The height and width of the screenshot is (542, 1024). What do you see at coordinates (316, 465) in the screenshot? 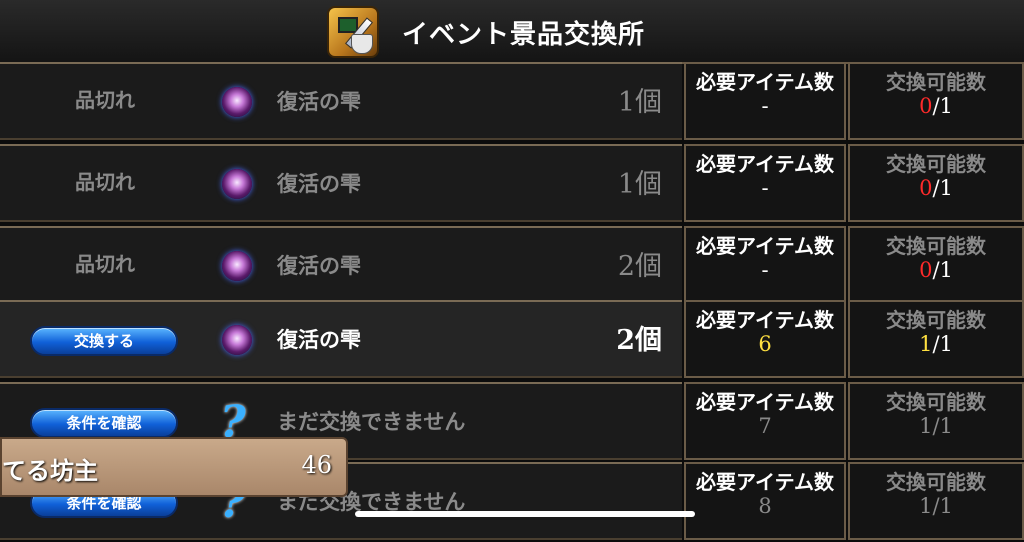
I see `player-value: 46` at bounding box center [316, 465].